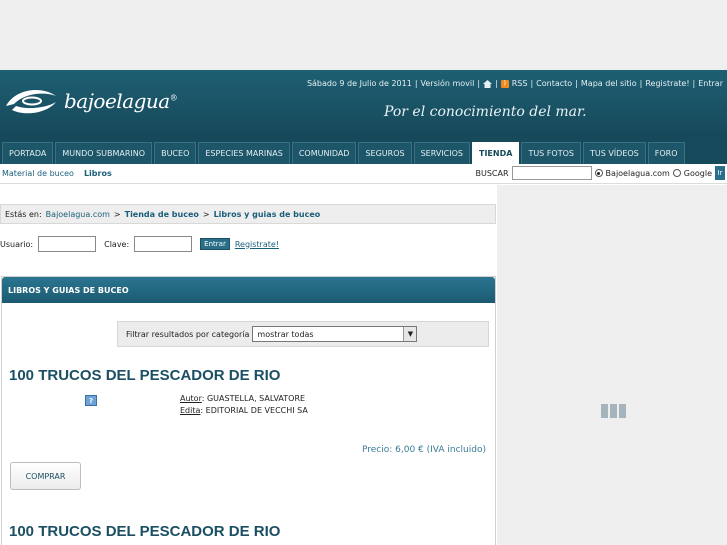 The width and height of the screenshot is (727, 545). Describe the element at coordinates (117, 244) in the screenshot. I see `password-label: Clave:` at that location.